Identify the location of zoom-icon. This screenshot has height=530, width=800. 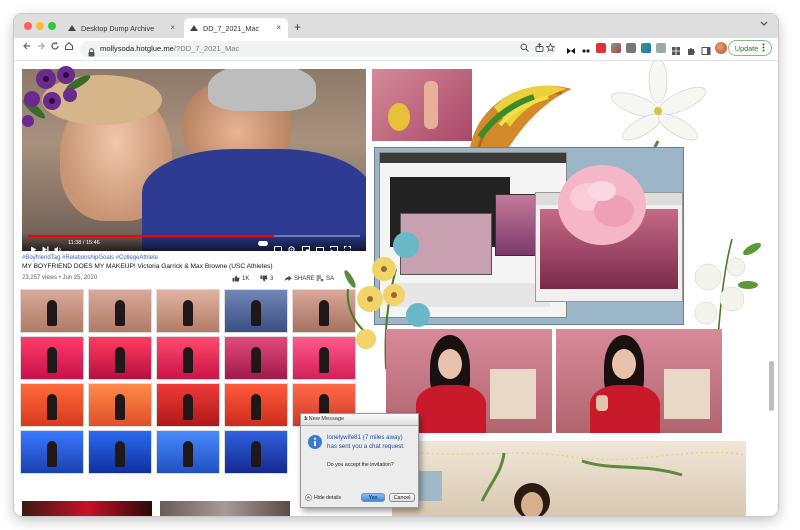
(524, 48).